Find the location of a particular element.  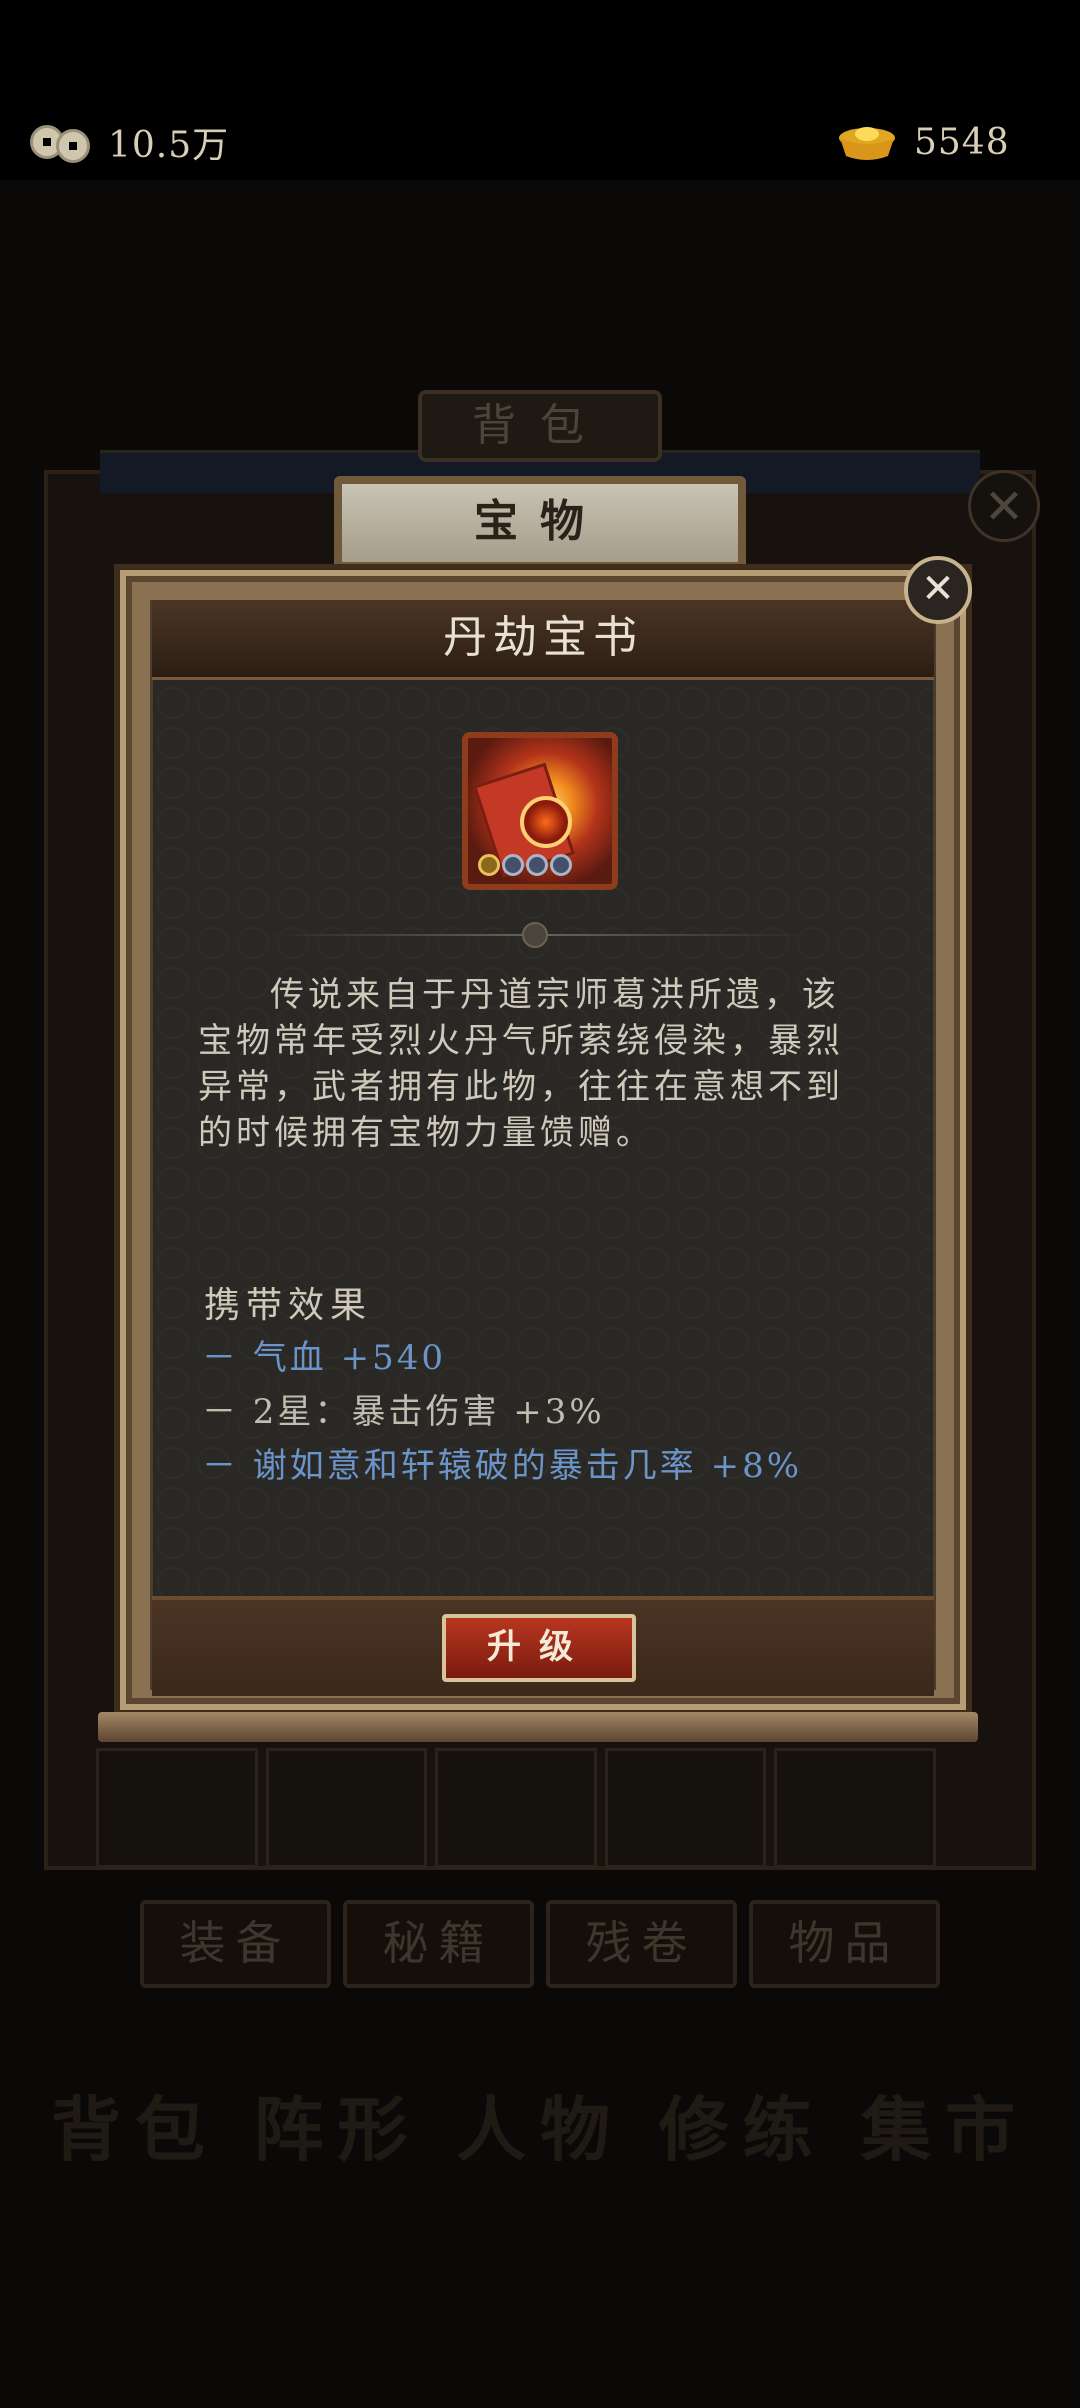

effect-crit-rate: － 谢如意和轩辕破的暴击几率 +8% is located at coordinates (502, 1466).